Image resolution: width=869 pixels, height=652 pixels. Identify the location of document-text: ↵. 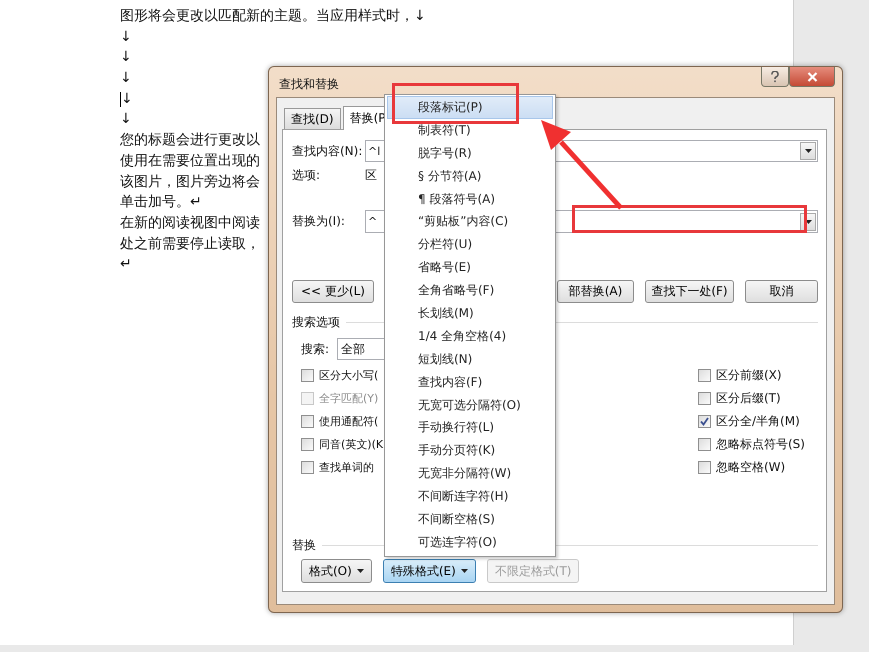
(126, 264).